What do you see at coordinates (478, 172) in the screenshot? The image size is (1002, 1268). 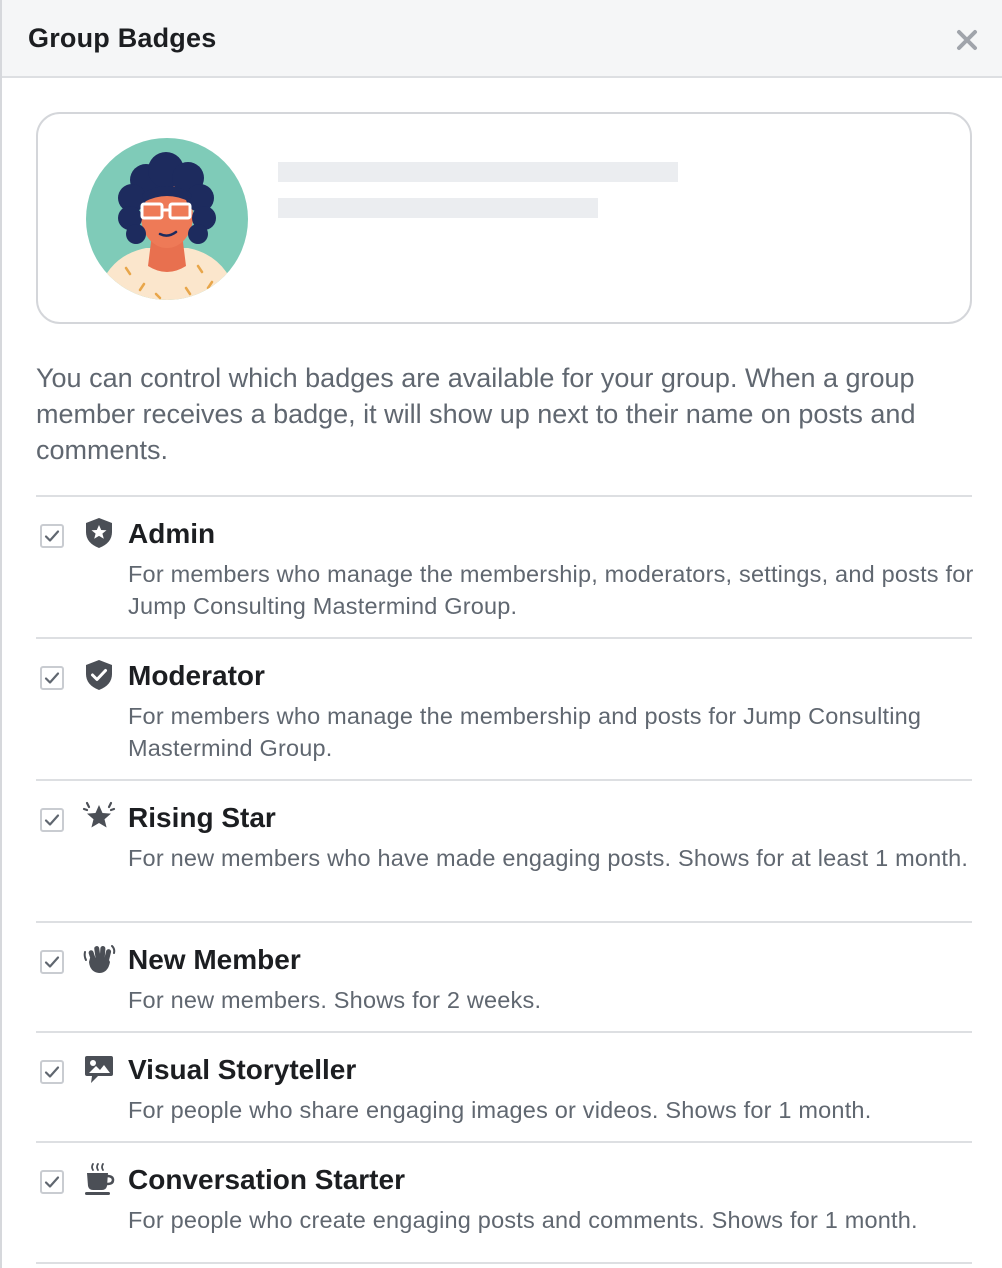 I see `name-placeholder-bar` at bounding box center [478, 172].